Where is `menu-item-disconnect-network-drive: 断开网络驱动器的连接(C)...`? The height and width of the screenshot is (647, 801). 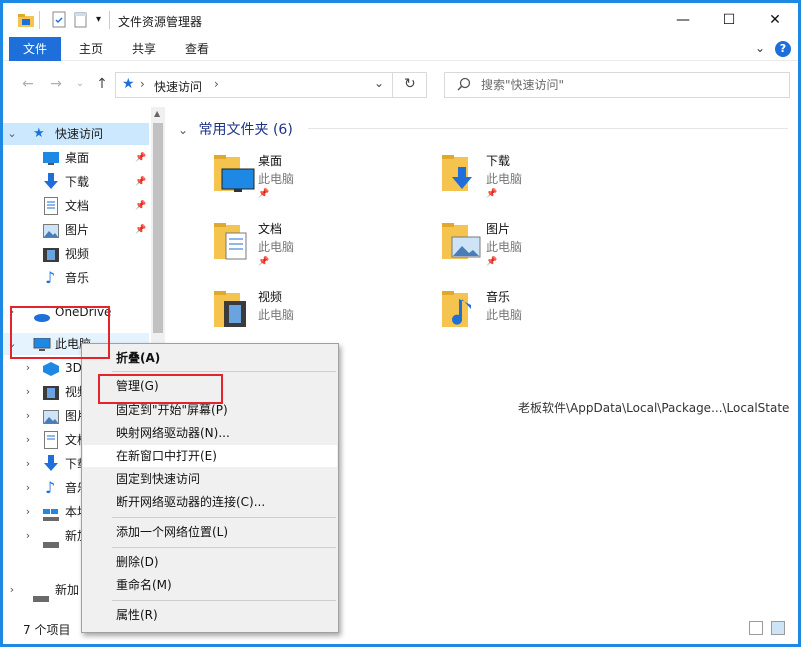 menu-item-disconnect-network-drive: 断开网络驱动器的连接(C)... is located at coordinates (210, 502).